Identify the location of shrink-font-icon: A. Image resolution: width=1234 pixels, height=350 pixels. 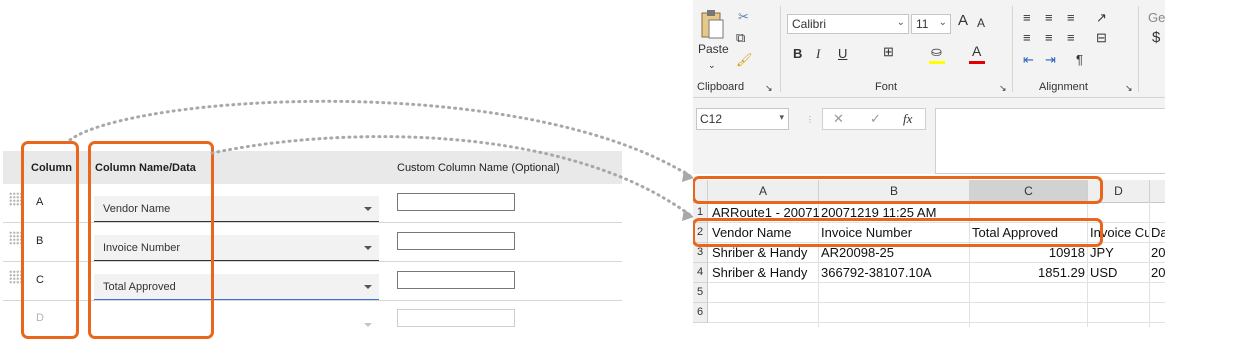
(981, 23).